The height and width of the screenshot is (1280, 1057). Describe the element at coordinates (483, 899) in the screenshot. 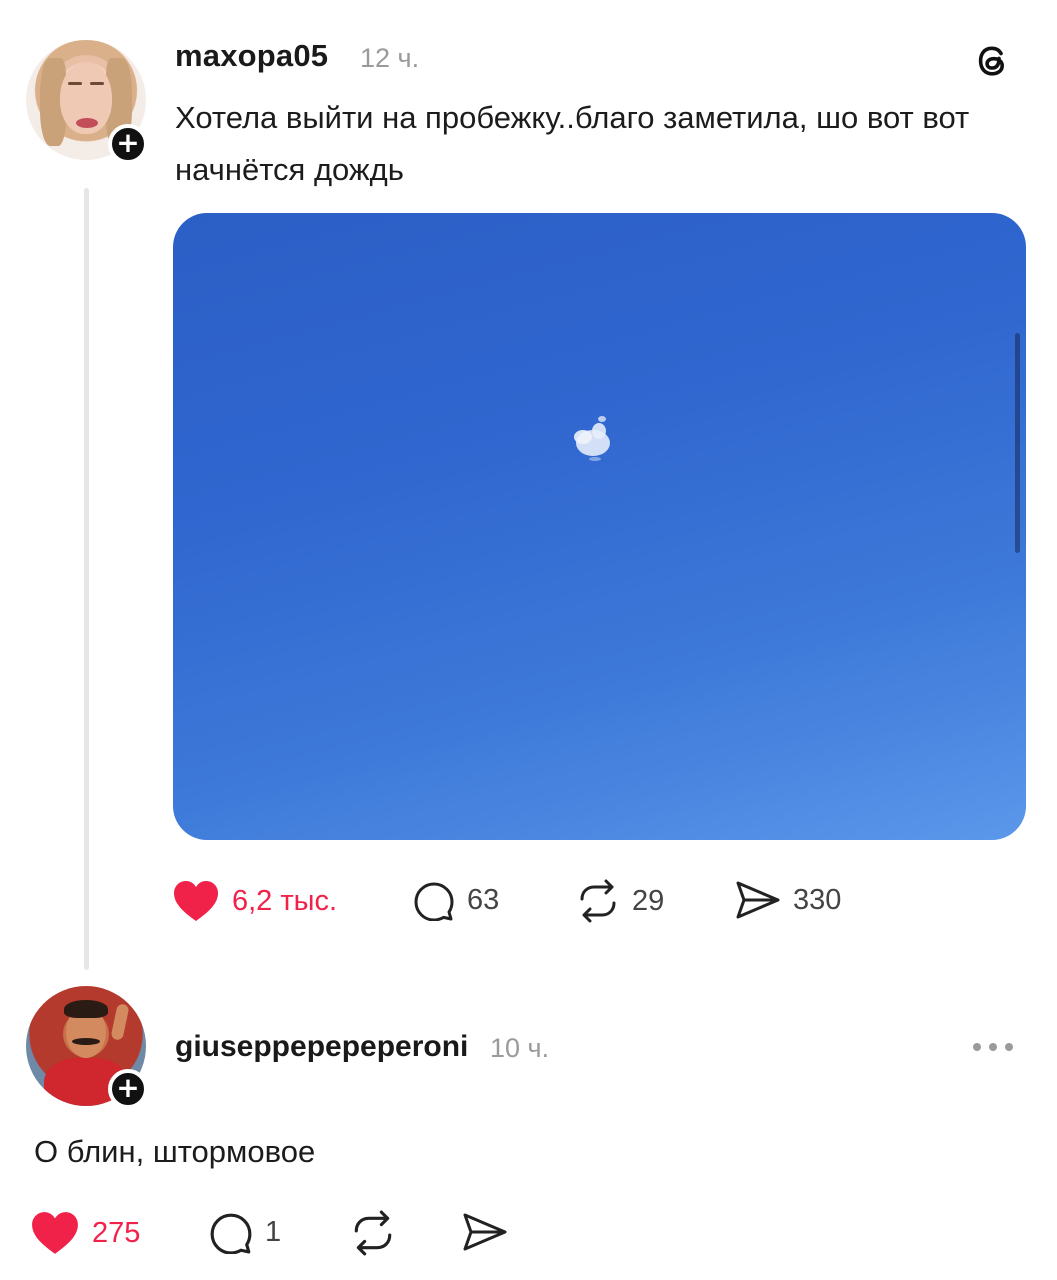

I see `comment-count: 63` at that location.